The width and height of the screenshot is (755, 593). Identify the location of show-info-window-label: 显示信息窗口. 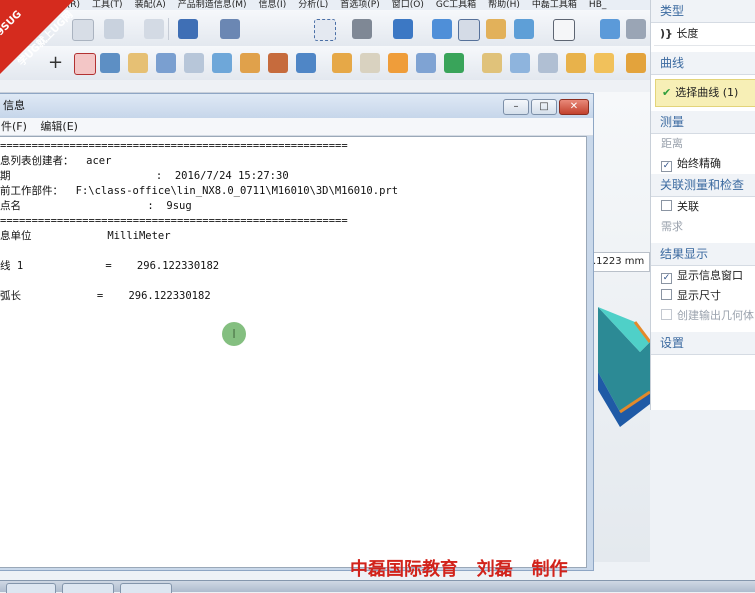
(710, 275).